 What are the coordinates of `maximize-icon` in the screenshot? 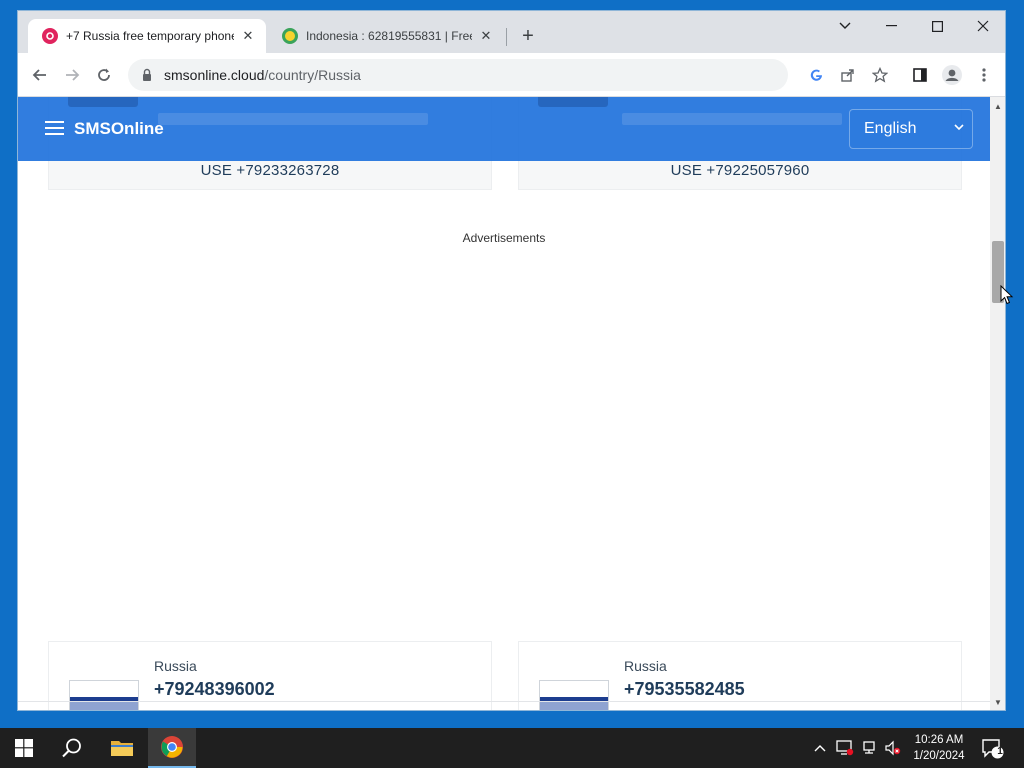 It's located at (937, 26).